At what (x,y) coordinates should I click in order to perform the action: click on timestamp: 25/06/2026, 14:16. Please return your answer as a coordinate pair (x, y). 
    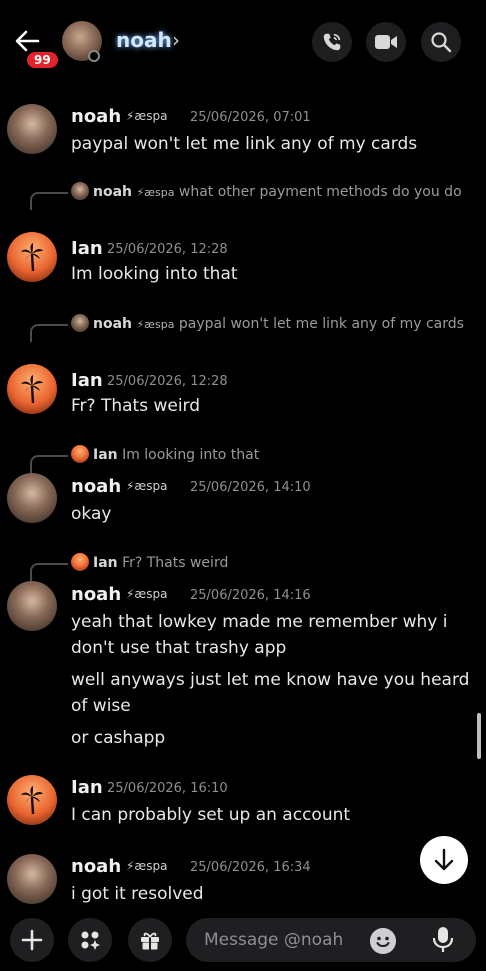
    Looking at the image, I should click on (250, 595).